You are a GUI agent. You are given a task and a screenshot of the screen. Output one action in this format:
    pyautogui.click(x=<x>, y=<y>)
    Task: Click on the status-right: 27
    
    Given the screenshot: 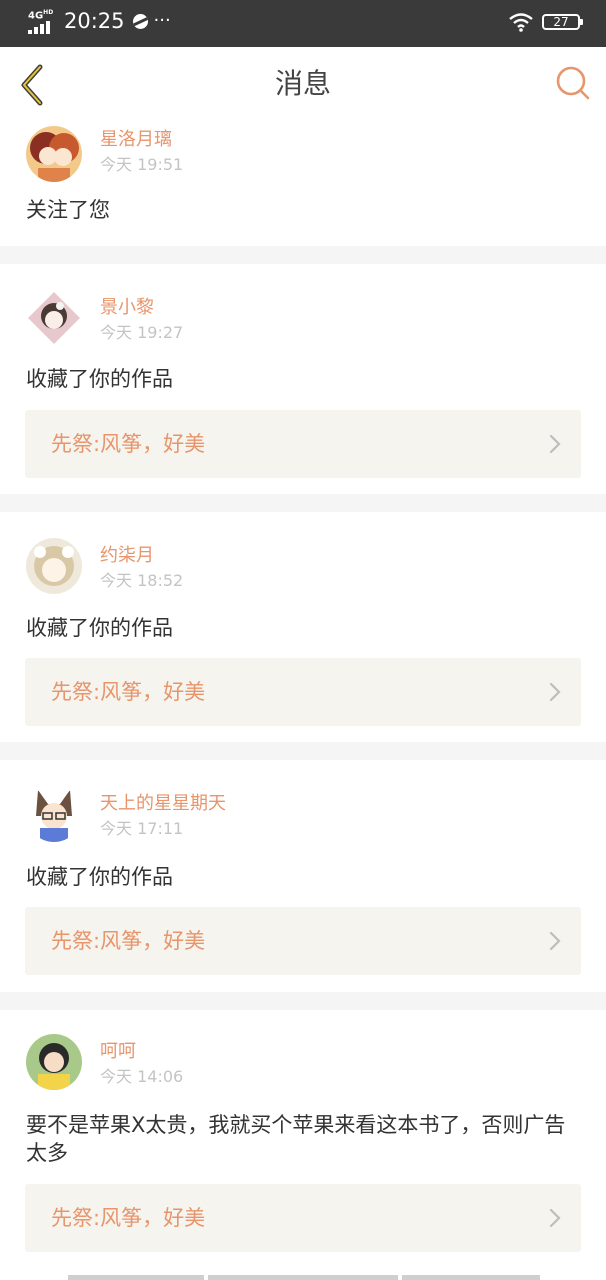 What is the action you would take?
    pyautogui.click(x=545, y=22)
    